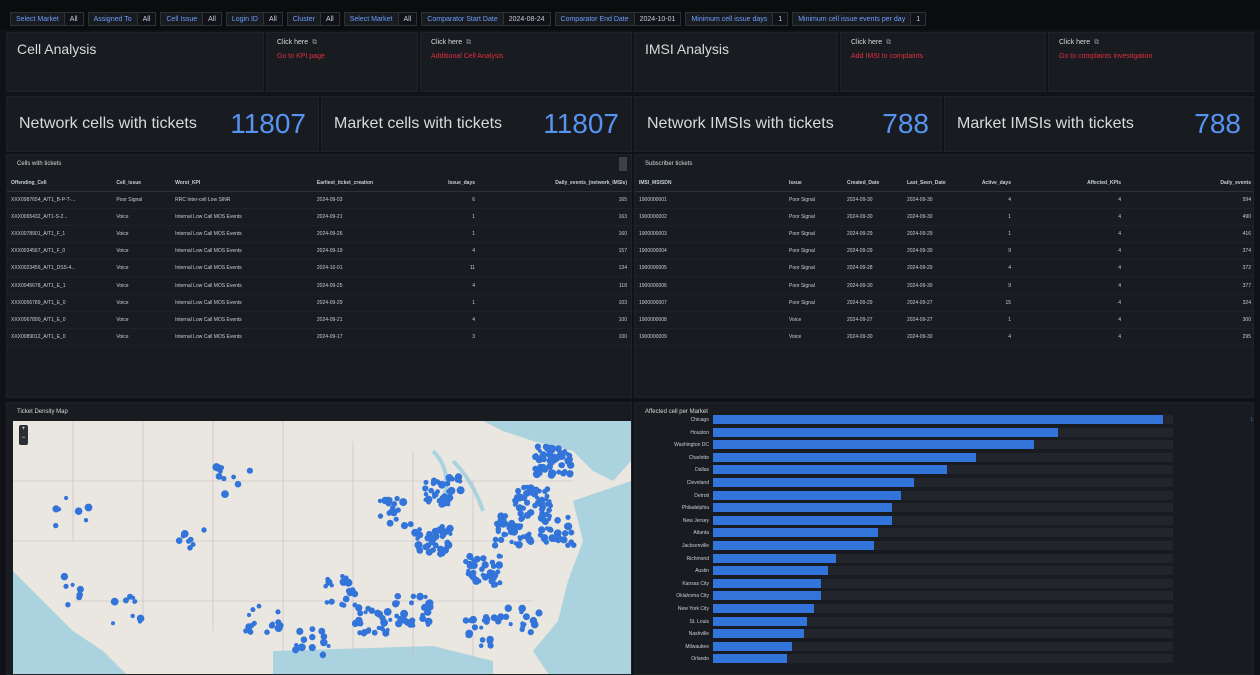 The height and width of the screenshot is (675, 1260). Describe the element at coordinates (873, 183) in the screenshot. I see `column-header: Created_Date` at that location.